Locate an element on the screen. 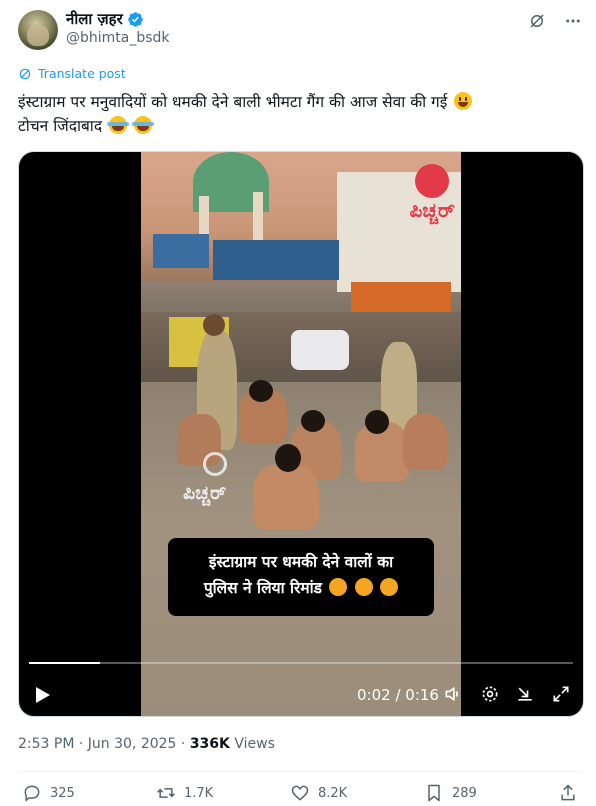  handle: @bhimta_bsdk is located at coordinates (118, 38).